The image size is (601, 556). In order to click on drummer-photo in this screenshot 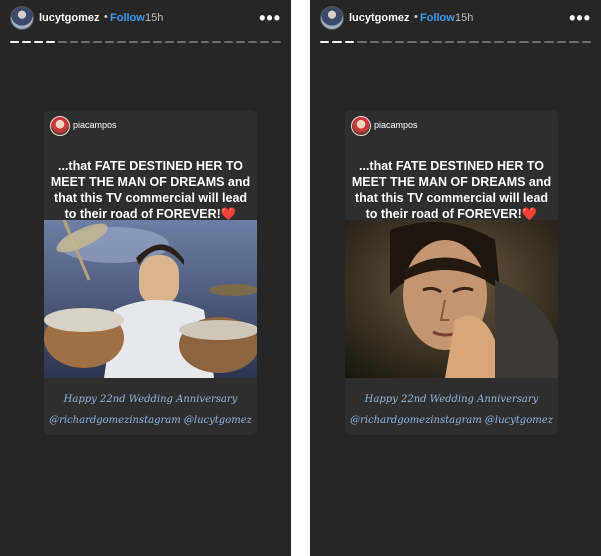, I will do `click(150, 299)`.